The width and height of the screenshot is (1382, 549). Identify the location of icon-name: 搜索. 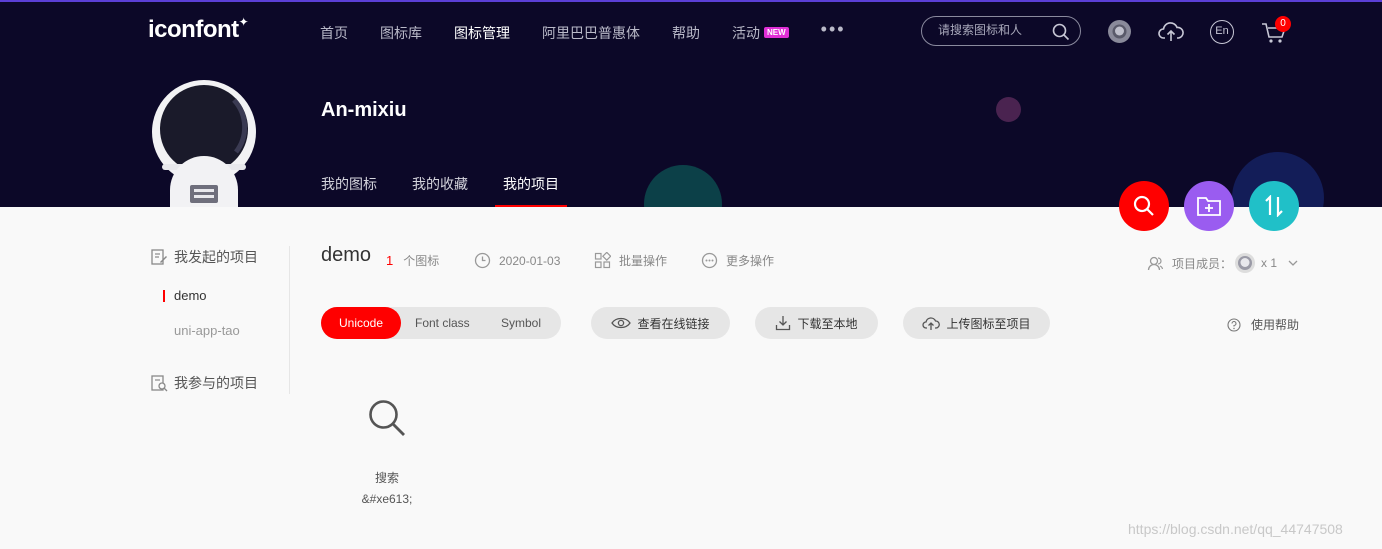
(386, 478).